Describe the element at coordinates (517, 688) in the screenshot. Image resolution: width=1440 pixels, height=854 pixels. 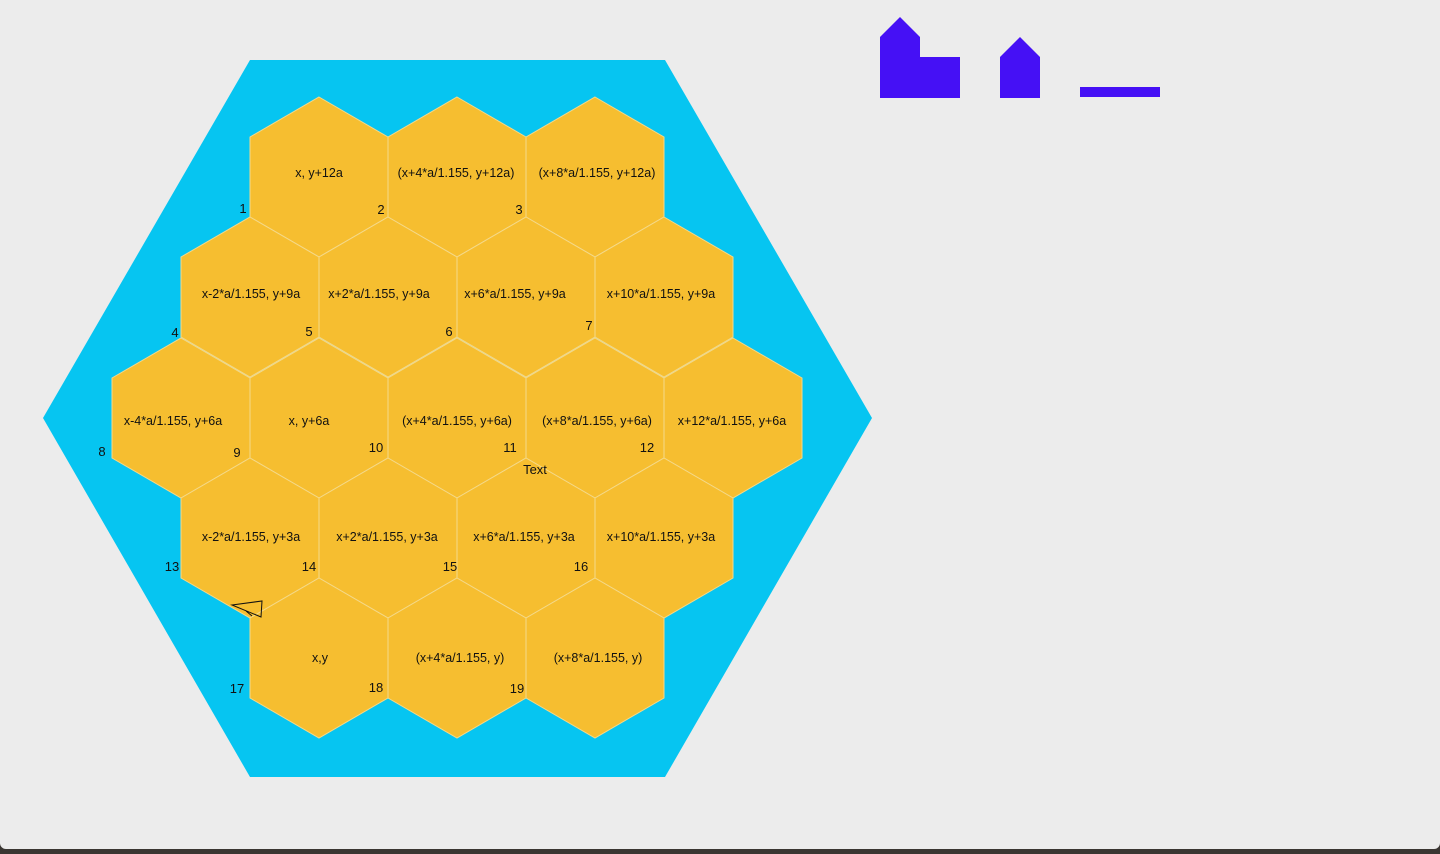
I see `vertex-number: 19` at that location.